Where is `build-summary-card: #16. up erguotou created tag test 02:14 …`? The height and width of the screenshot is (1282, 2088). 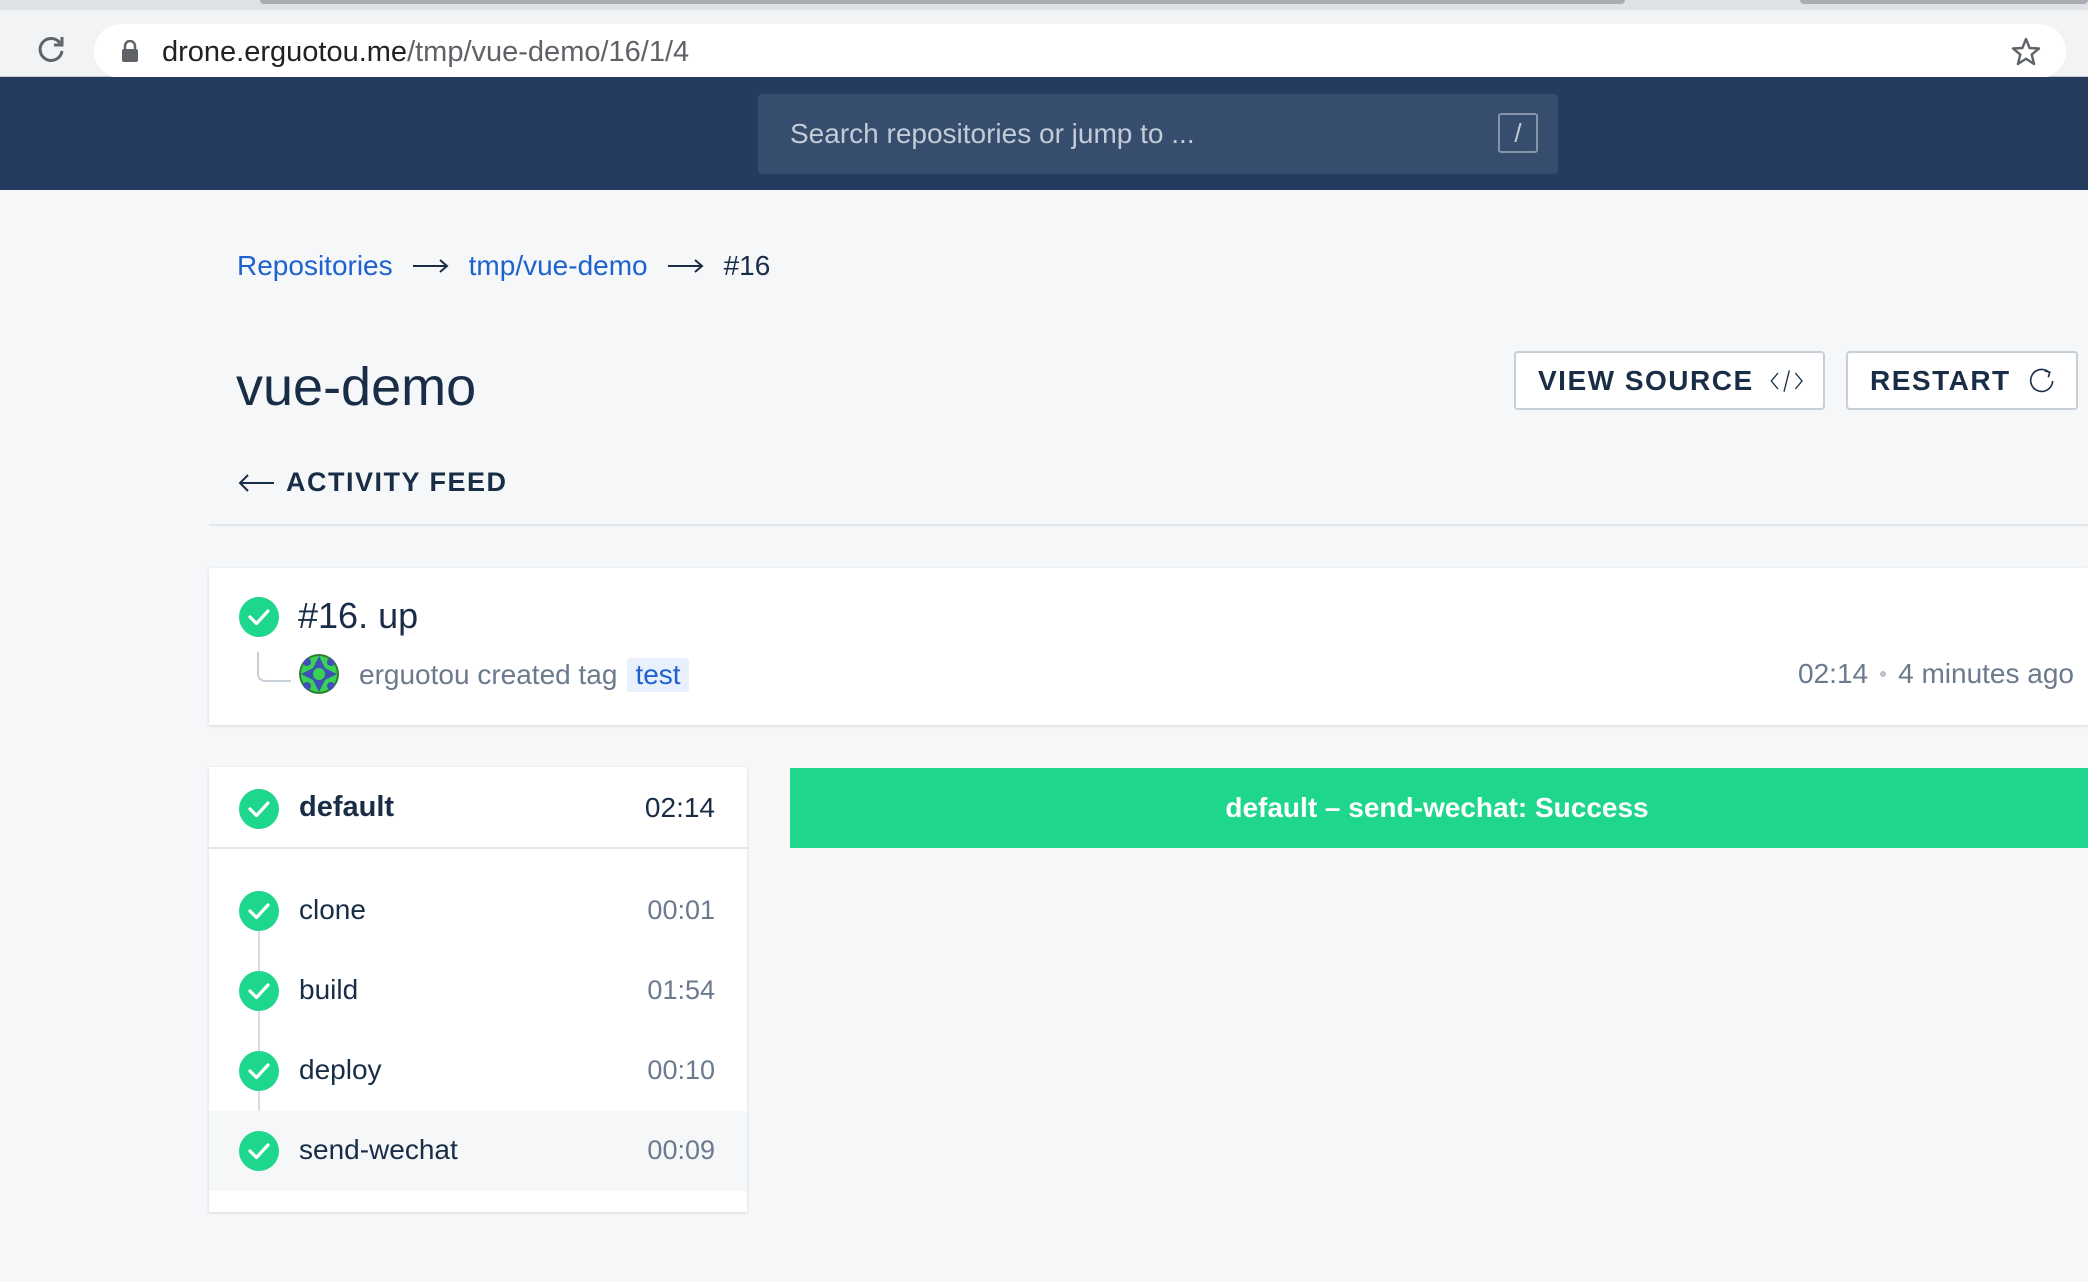 build-summary-card: #16. up erguotou created tag test 02:14 … is located at coordinates (1148, 646).